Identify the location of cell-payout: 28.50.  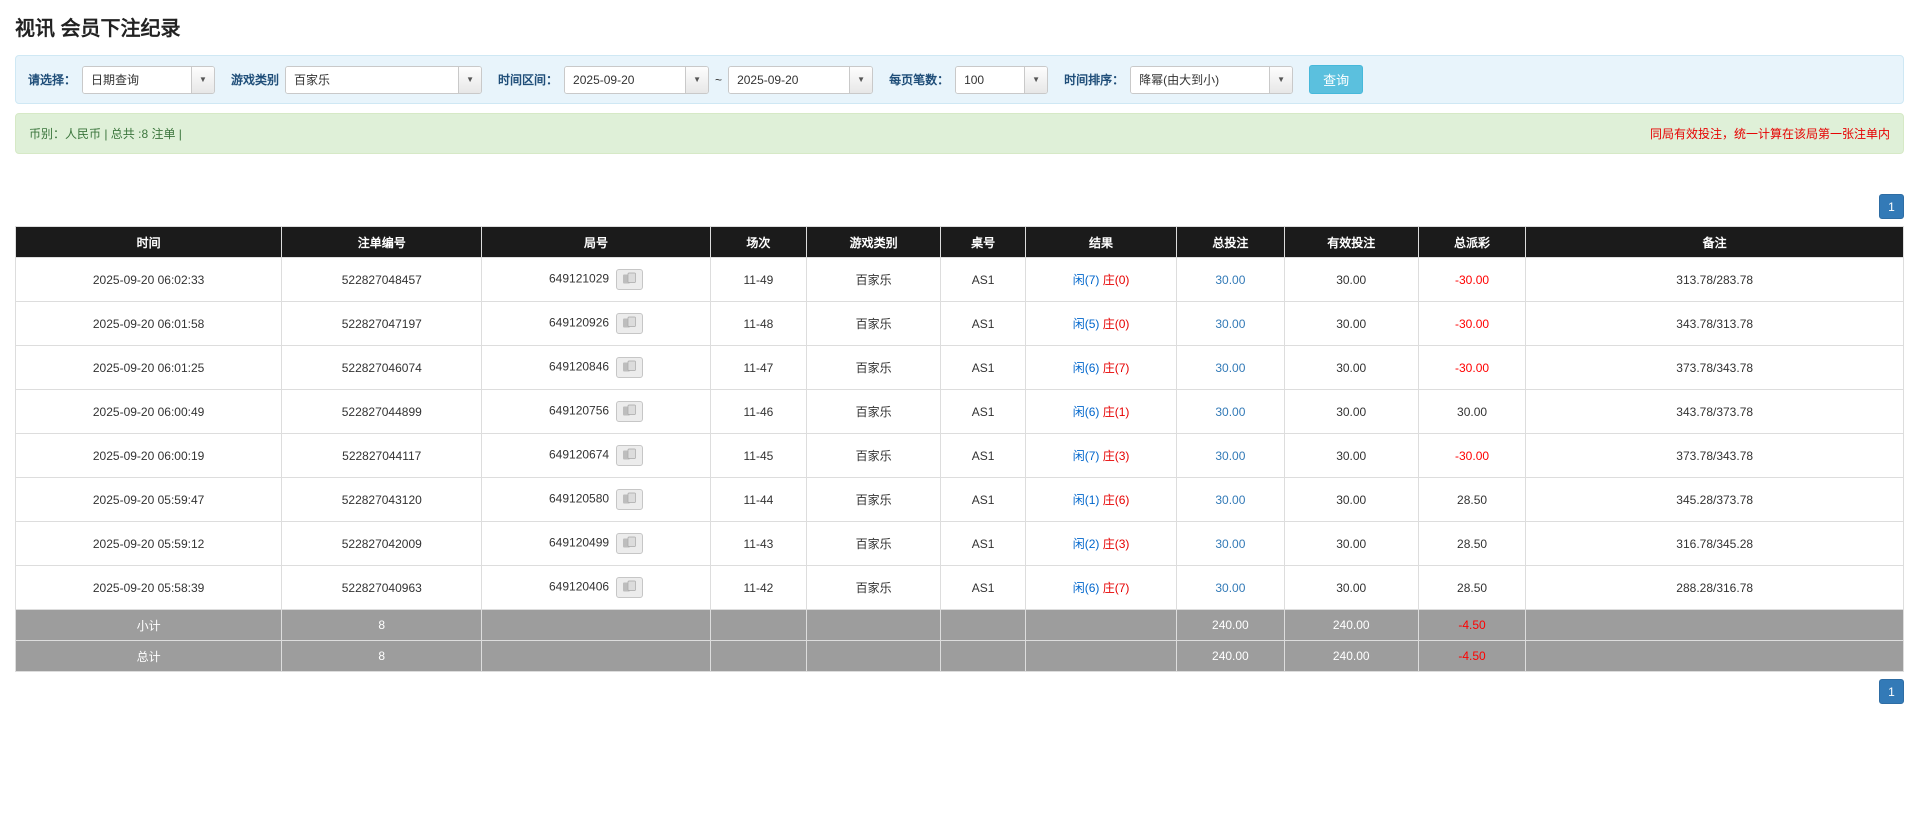
(1472, 499).